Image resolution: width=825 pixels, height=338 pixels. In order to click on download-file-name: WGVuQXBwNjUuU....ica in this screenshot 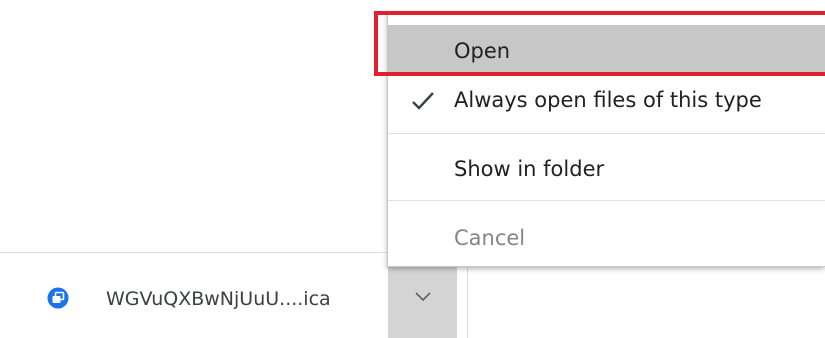, I will do `click(218, 299)`.